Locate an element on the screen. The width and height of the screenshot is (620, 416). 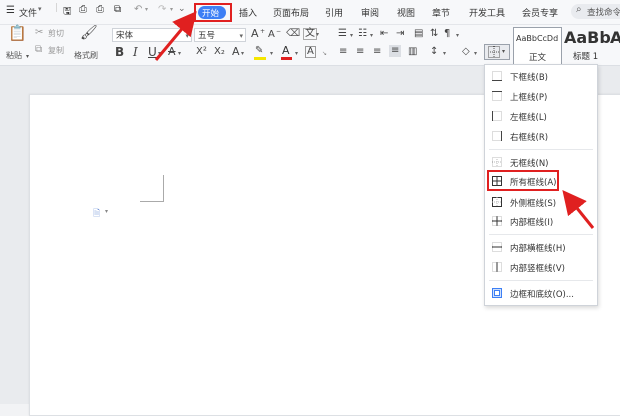
arrow-to-all-borders is located at coordinates (578, 209).